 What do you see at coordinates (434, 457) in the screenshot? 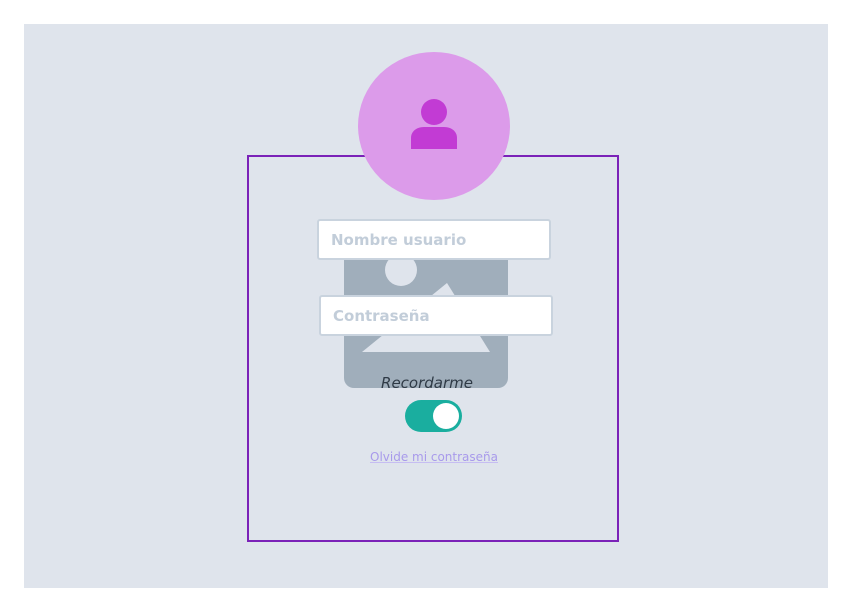
I see `forgot-password-link: Olvide mi contraseña` at bounding box center [434, 457].